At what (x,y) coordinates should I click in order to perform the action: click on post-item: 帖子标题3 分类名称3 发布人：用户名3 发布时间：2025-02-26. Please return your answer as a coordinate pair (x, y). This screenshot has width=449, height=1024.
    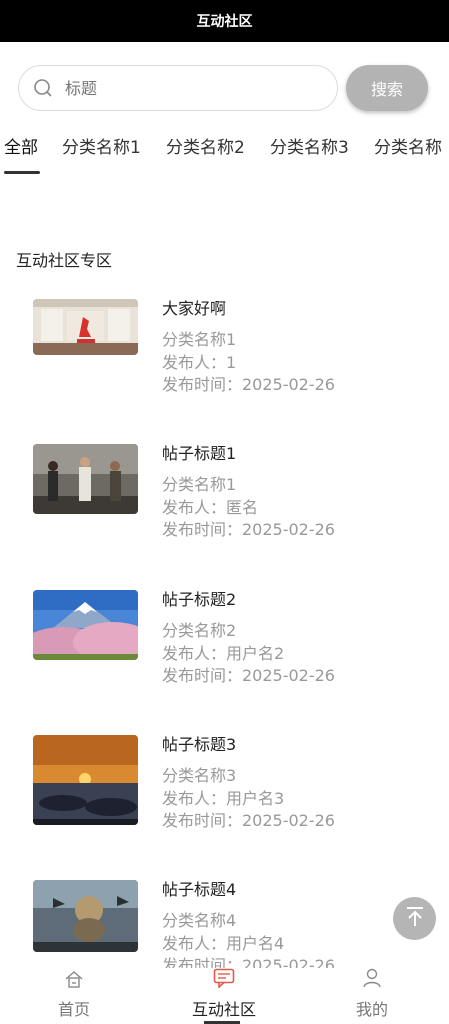
    Looking at the image, I should click on (233, 790).